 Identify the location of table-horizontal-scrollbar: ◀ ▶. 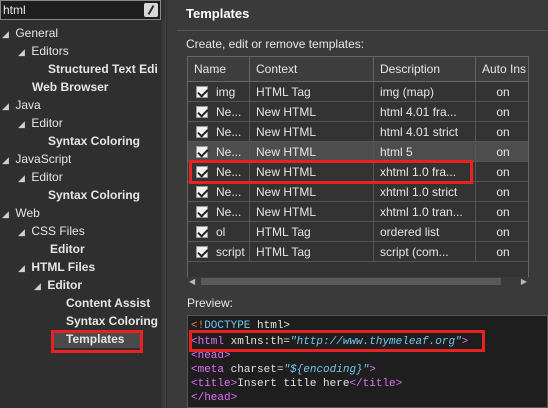
(358, 281).